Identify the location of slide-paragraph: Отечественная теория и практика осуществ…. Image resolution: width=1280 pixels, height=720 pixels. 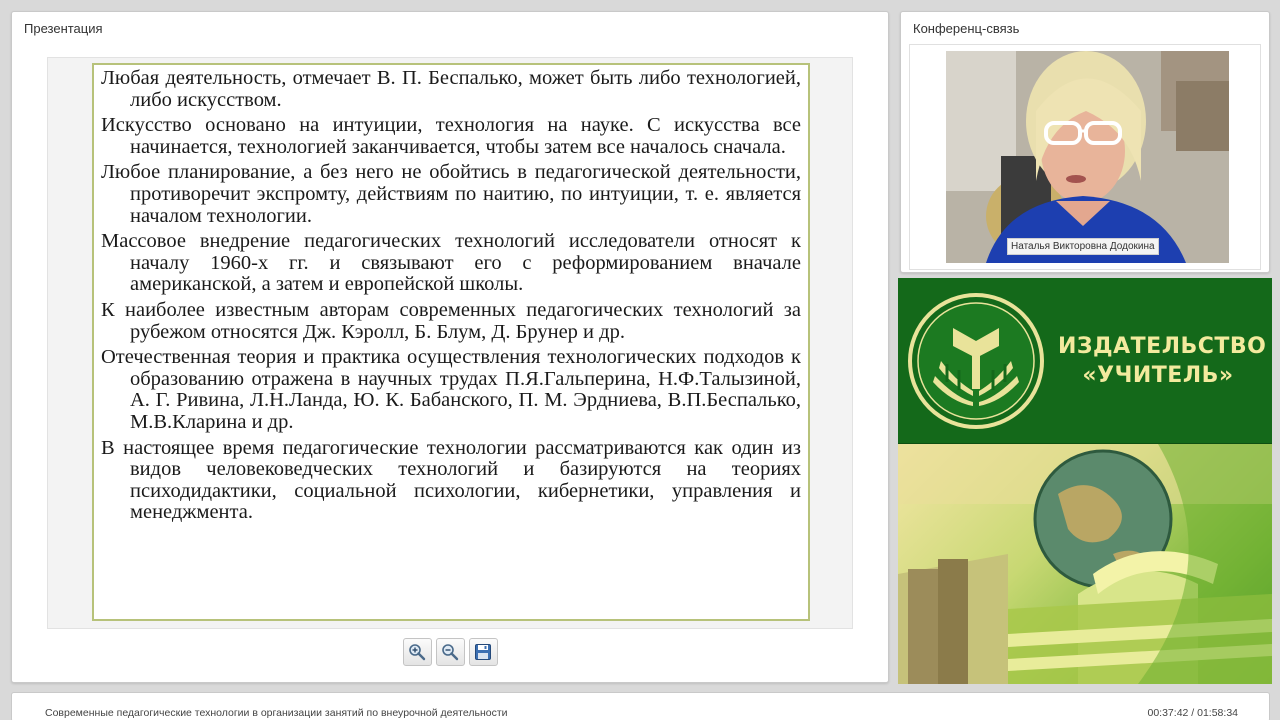
(451, 389).